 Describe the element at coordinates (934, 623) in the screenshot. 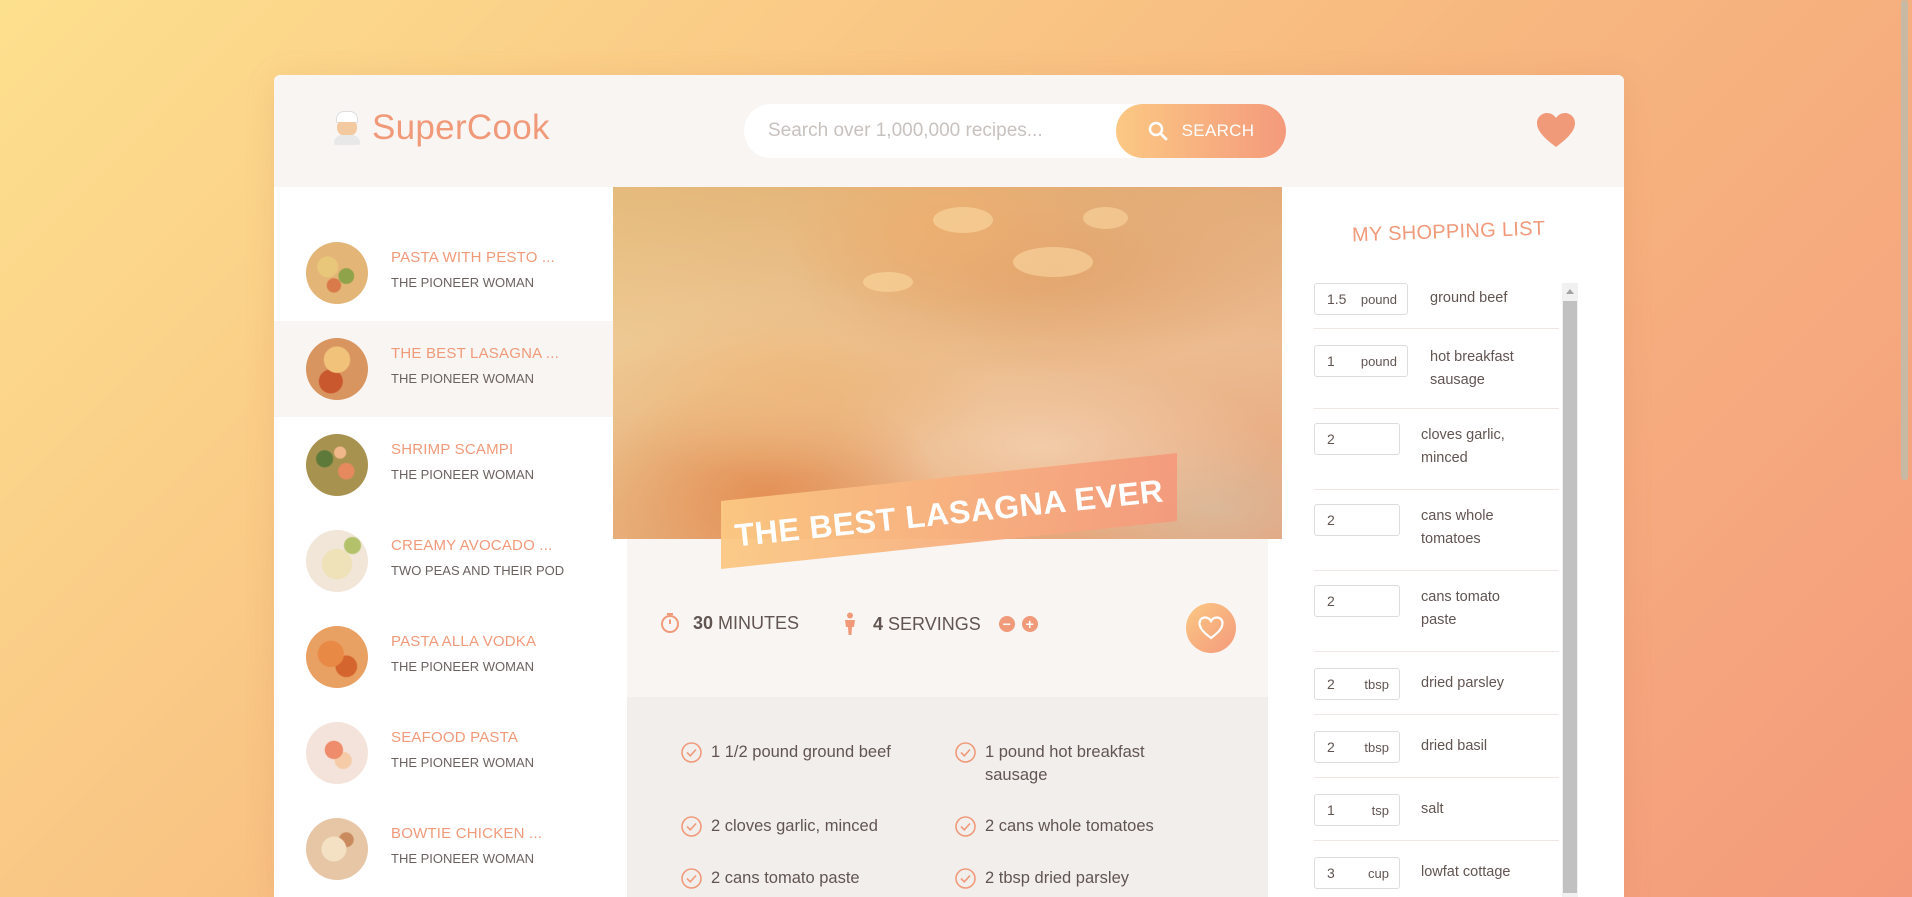

I see `servings-unit: SERVINGS` at that location.